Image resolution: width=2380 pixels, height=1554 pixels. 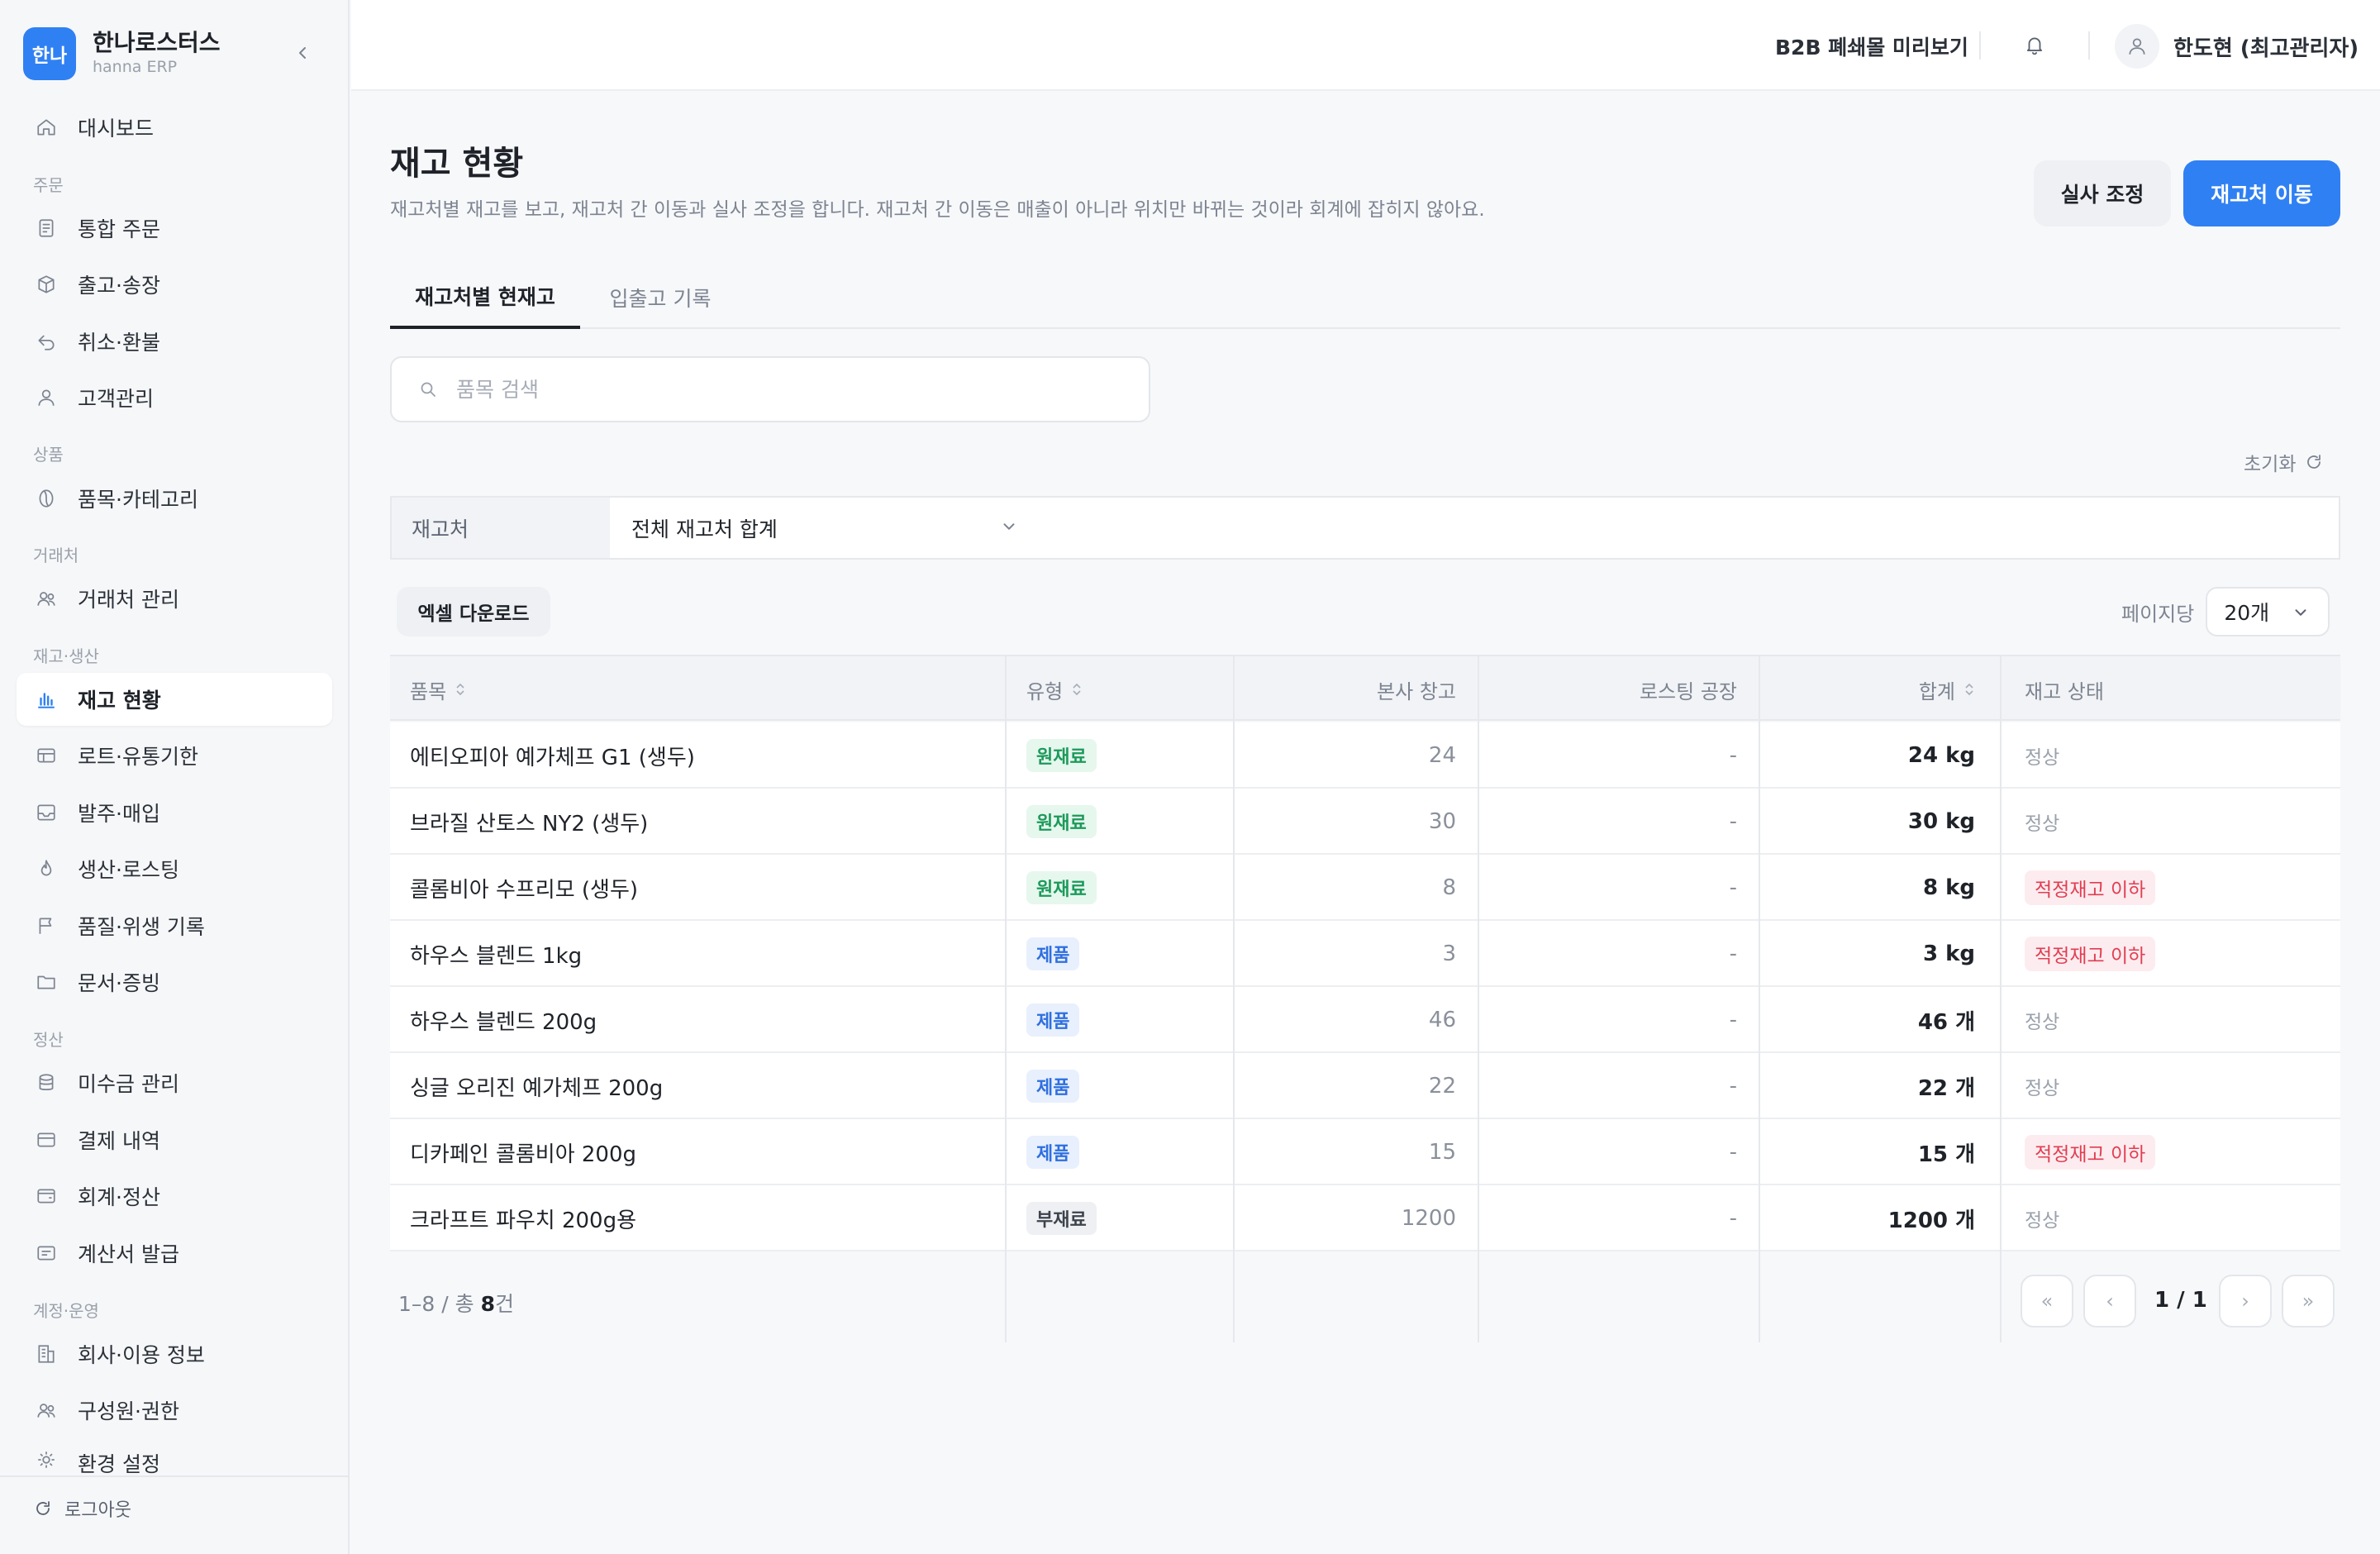 What do you see at coordinates (43, 1508) in the screenshot?
I see `refresh-icon` at bounding box center [43, 1508].